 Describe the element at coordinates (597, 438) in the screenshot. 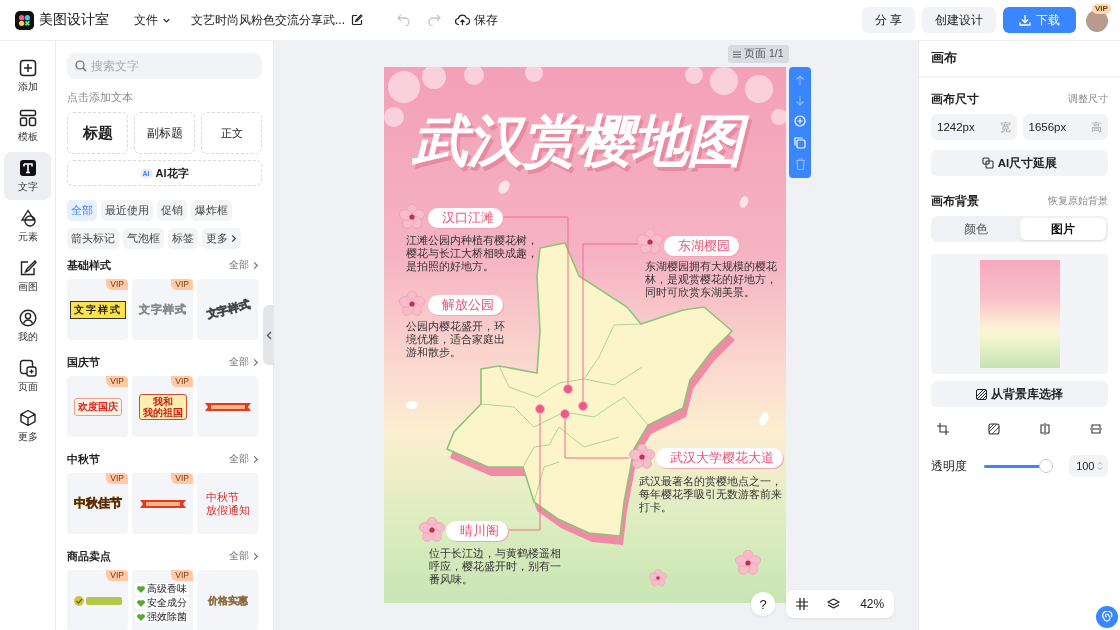

I see `leader-line` at that location.